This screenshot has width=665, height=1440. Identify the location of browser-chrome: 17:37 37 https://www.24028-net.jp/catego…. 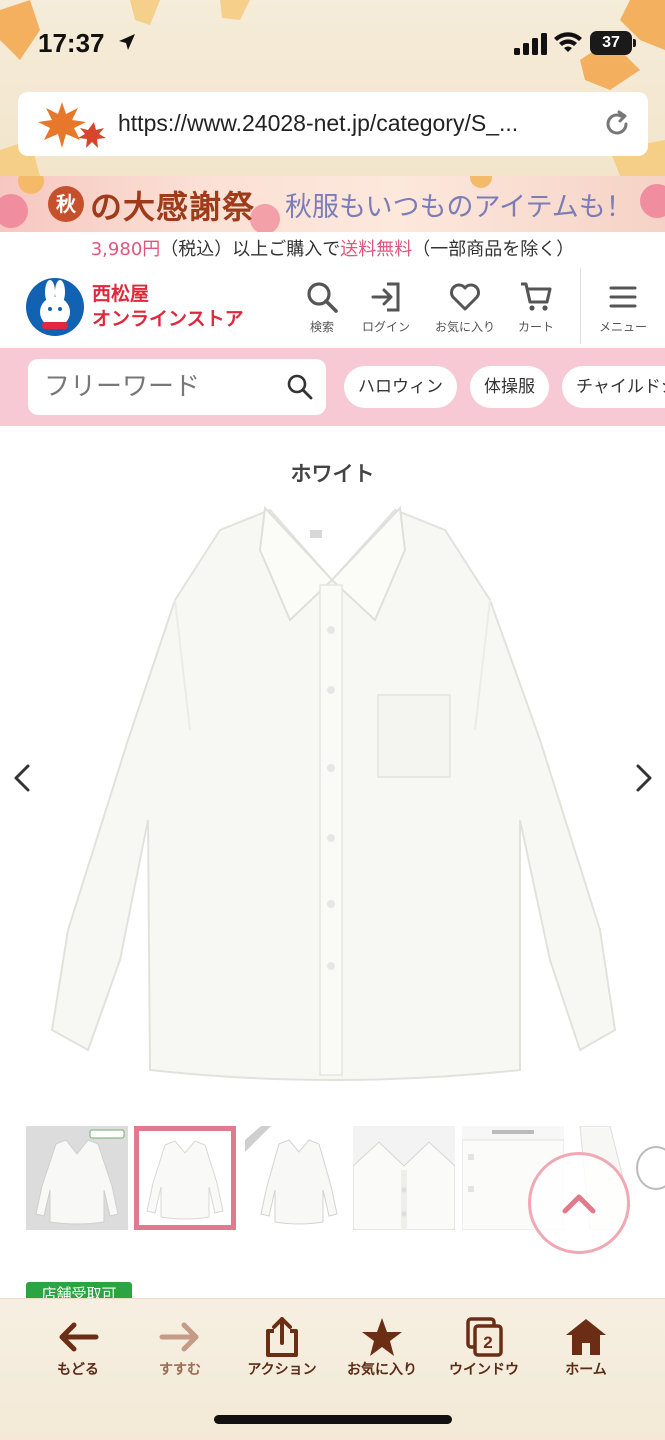
(332, 88).